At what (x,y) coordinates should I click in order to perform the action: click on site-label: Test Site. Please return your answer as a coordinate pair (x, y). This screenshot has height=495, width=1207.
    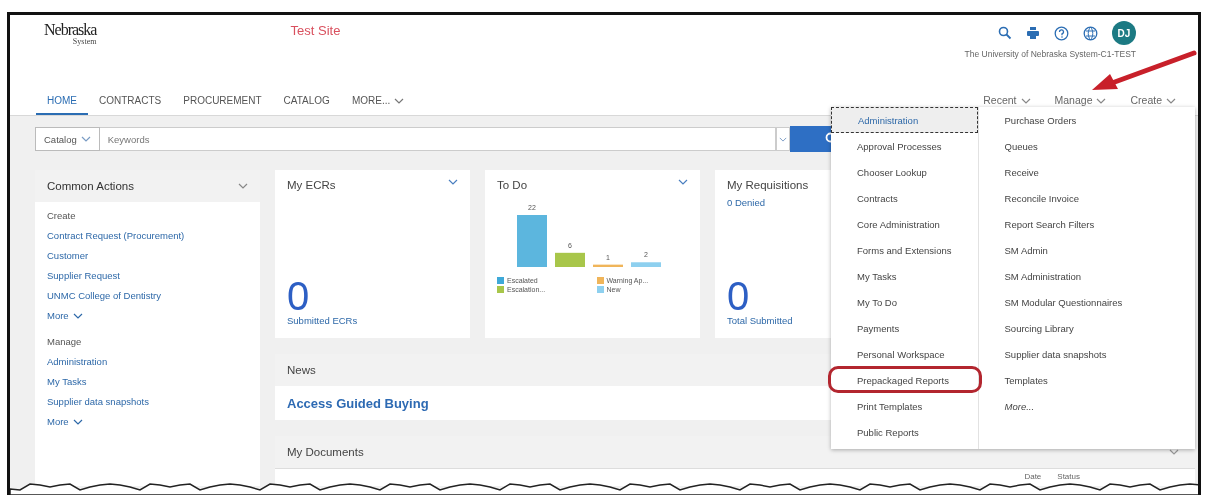
    Looking at the image, I should click on (315, 30).